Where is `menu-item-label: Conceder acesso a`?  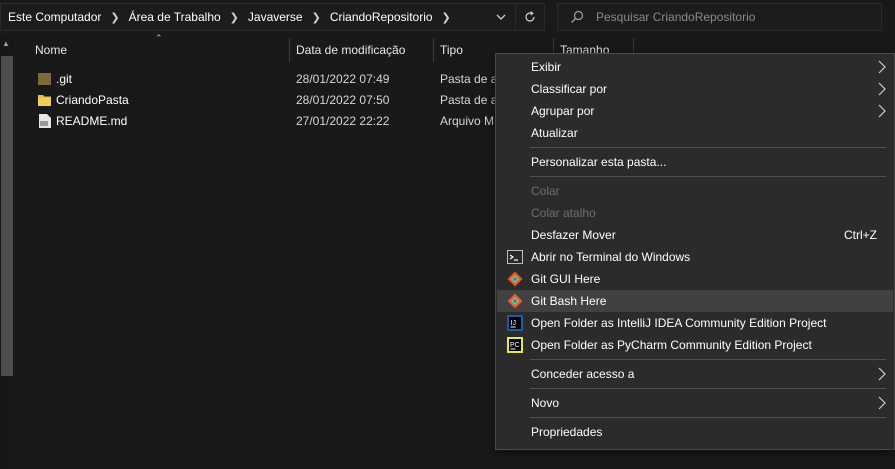
menu-item-label: Conceder acesso a is located at coordinates (583, 374).